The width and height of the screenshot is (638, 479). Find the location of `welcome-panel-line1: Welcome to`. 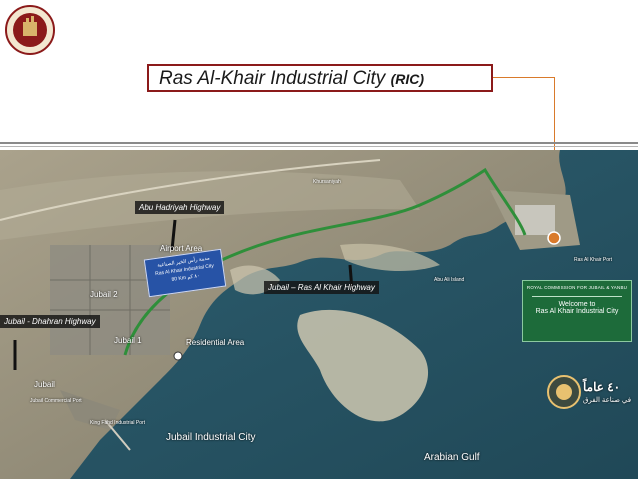

welcome-panel-line1: Welcome to is located at coordinates (577, 304).